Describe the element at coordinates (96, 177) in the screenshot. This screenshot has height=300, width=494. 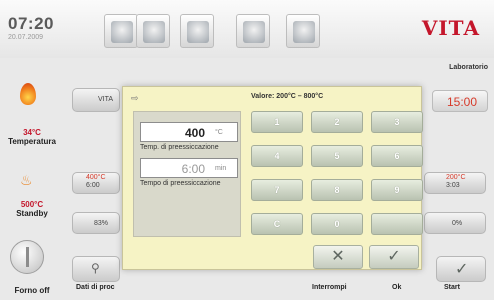
I see `row-left-value-a: 400°C` at that location.